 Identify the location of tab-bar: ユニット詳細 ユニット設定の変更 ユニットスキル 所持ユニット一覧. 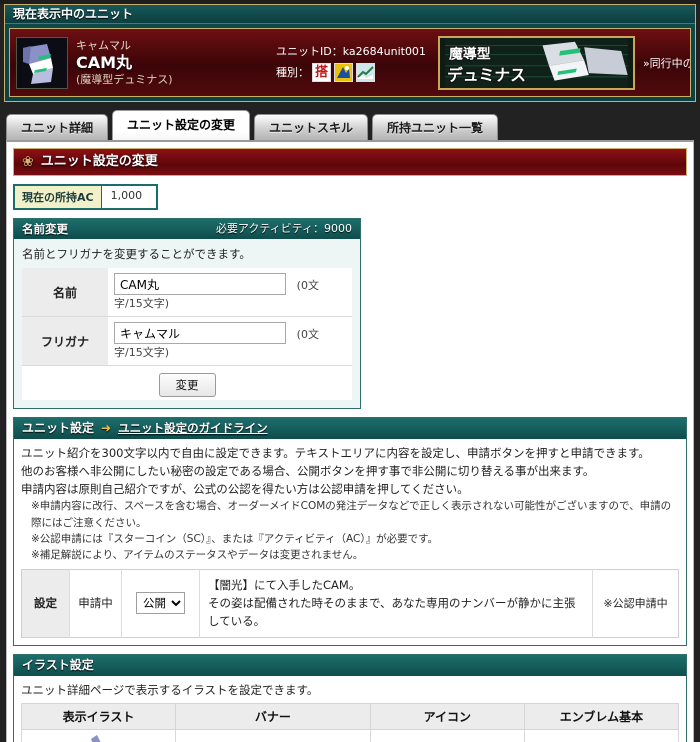
(350, 125).